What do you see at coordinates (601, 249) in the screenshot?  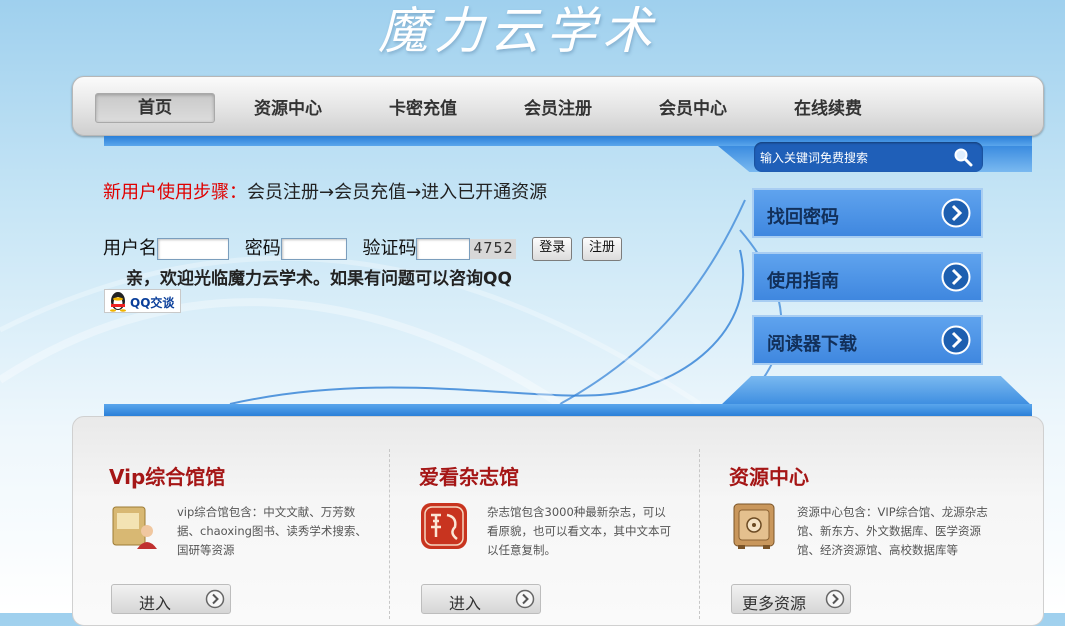 I see `register-button: 注册` at bounding box center [601, 249].